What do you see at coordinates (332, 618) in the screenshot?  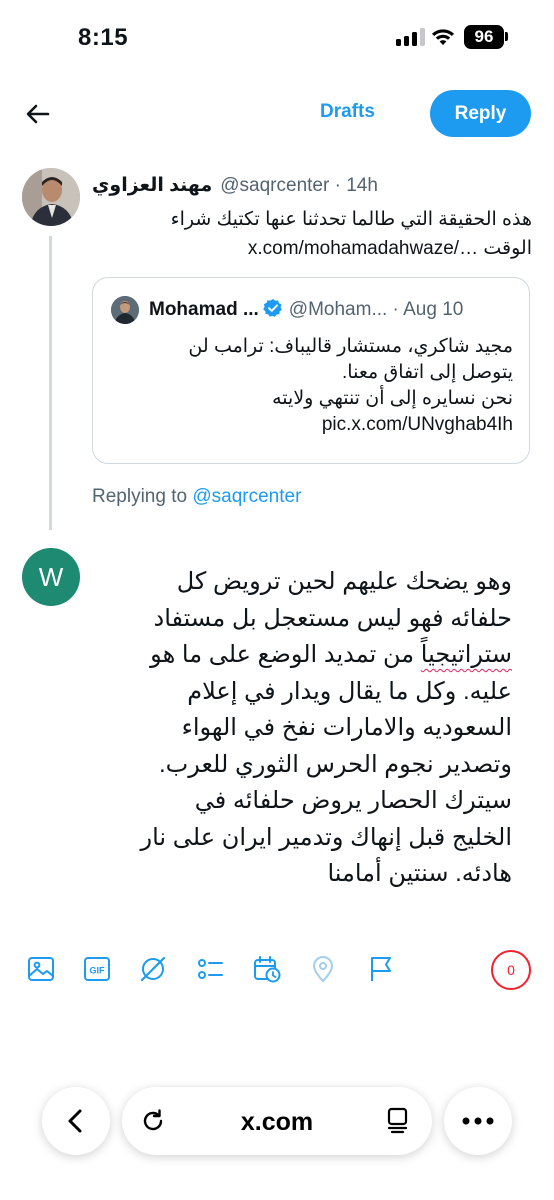 I see `reply-line-2: حلفائه فهو ليس مستعجل بل مستفاد` at bounding box center [332, 618].